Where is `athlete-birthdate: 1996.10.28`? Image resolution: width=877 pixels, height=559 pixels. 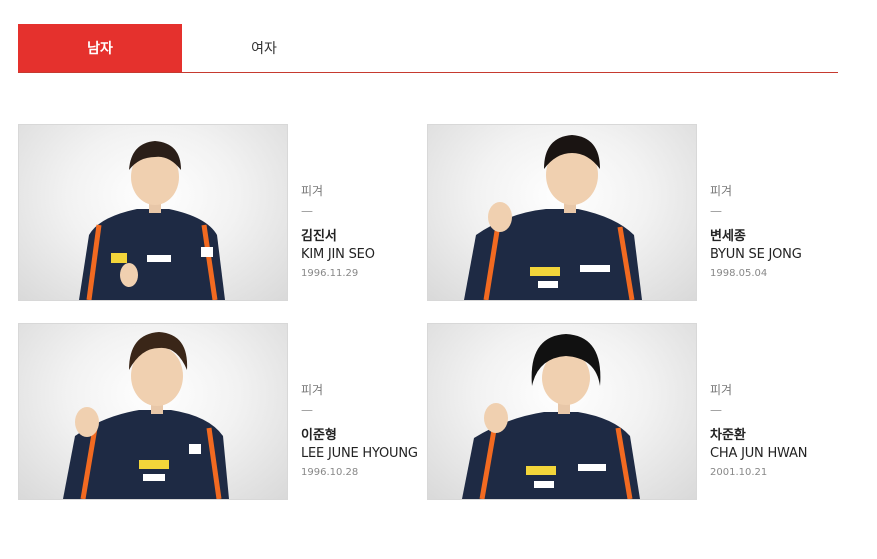
athlete-birthdate: 1996.10.28 is located at coordinates (330, 472).